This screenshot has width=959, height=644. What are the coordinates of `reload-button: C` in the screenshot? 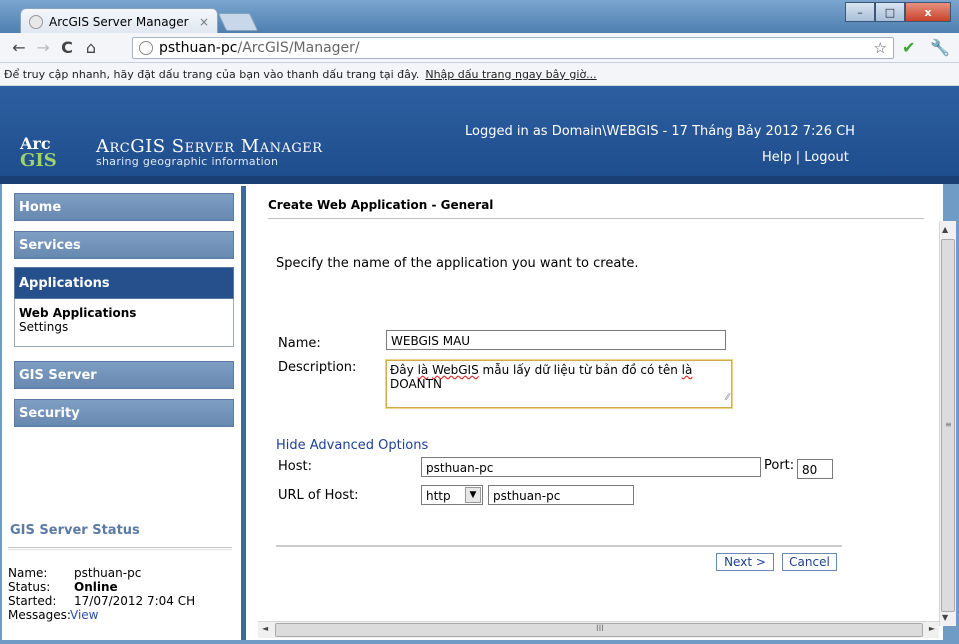 It's located at (67, 47).